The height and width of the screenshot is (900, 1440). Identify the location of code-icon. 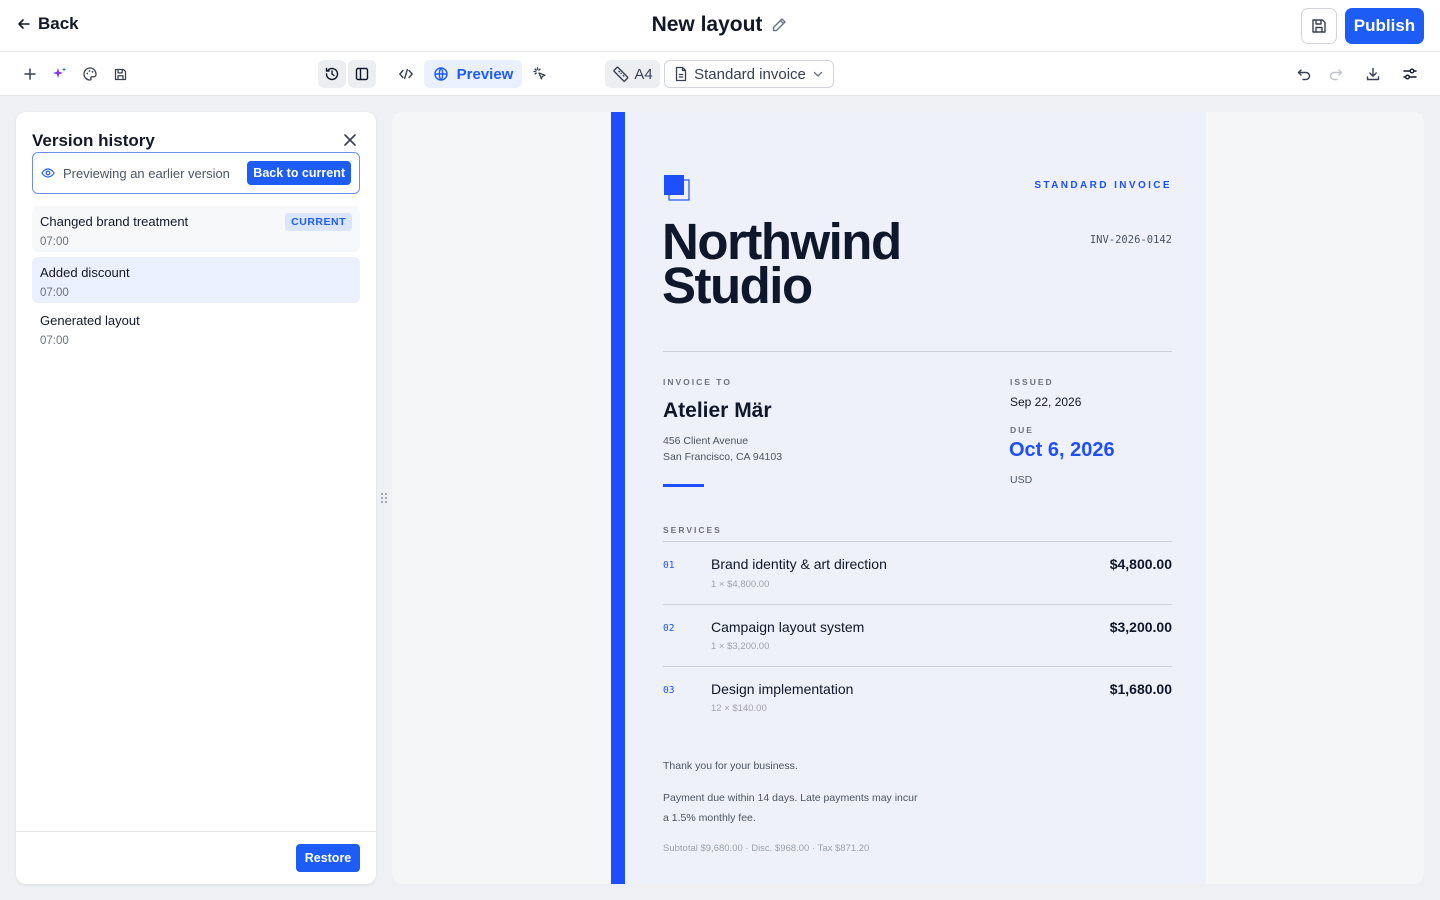
(406, 74).